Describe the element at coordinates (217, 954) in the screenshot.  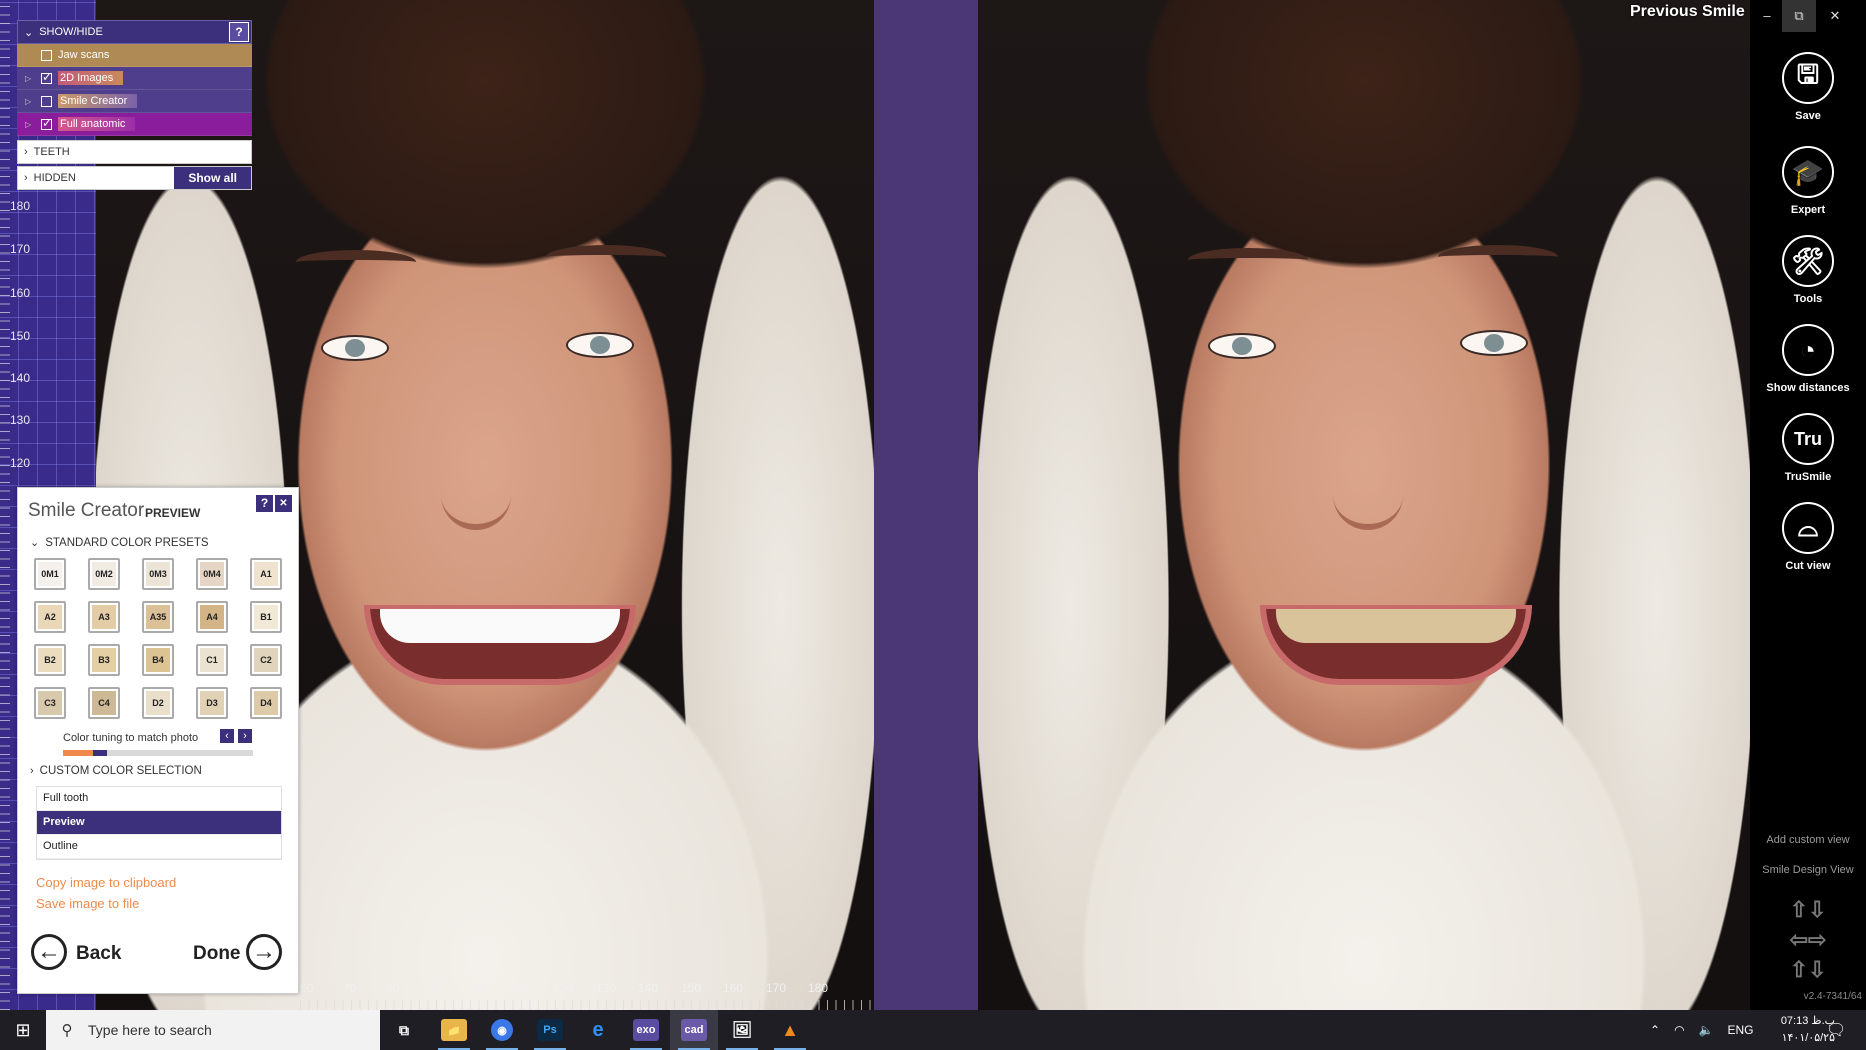
I see `done-button: Done` at that location.